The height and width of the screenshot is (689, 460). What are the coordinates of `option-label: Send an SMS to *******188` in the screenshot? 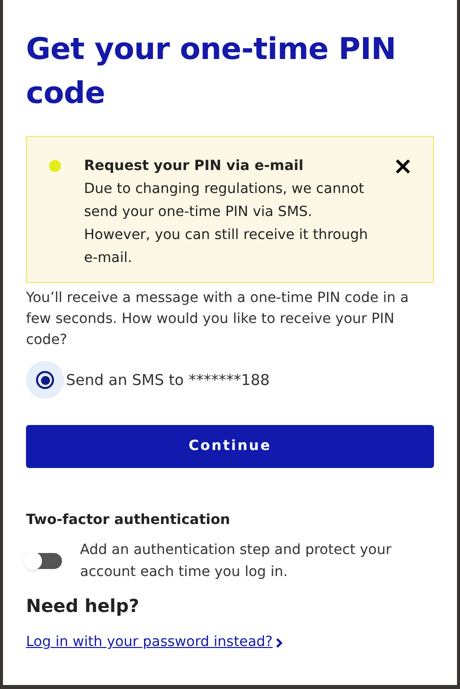 It's located at (168, 380).